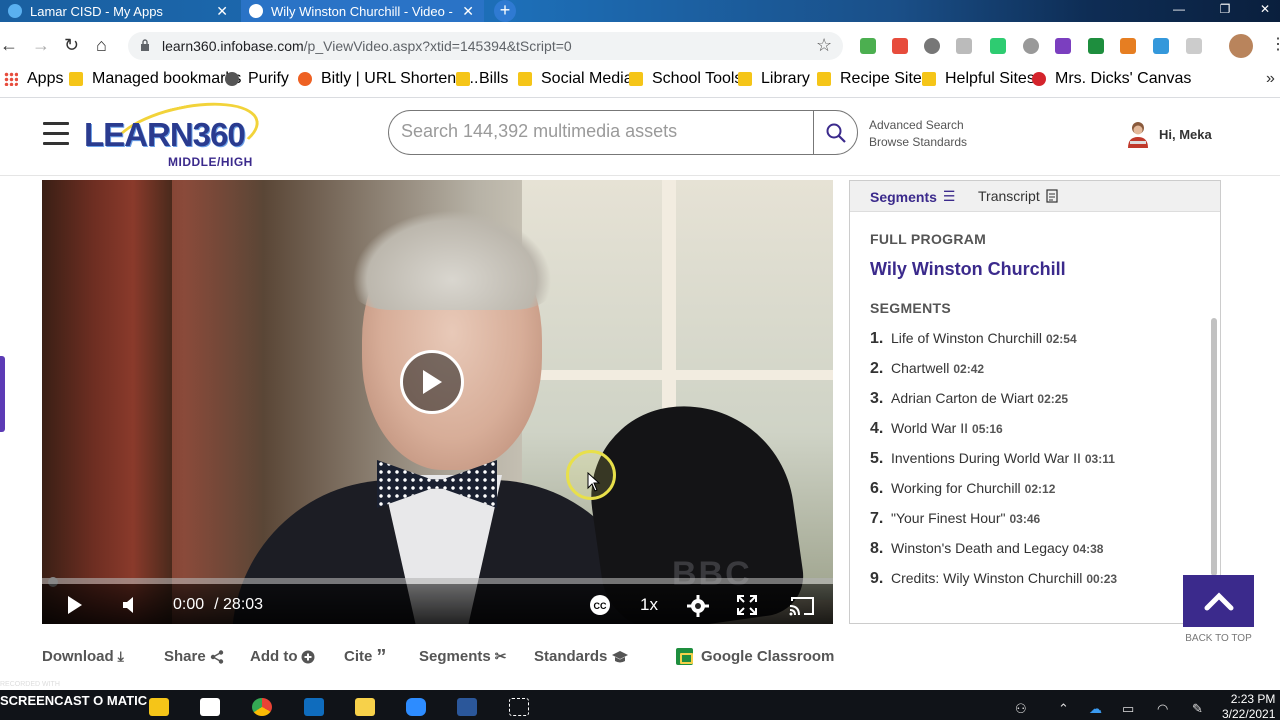 This screenshot has width=1280, height=722. Describe the element at coordinates (992, 459) in the screenshot. I see `segment-item: 5. Inventions During World War II 03:11` at that location.